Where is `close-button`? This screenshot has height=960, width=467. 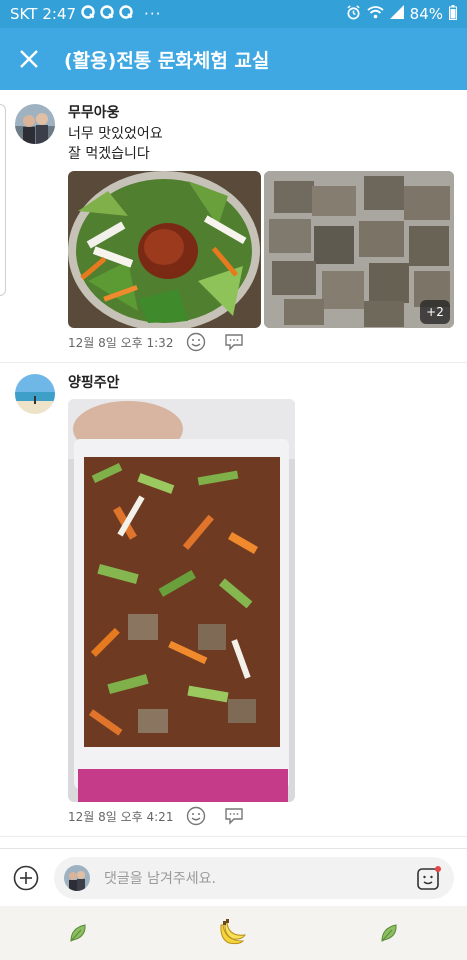
close-button is located at coordinates (29, 59).